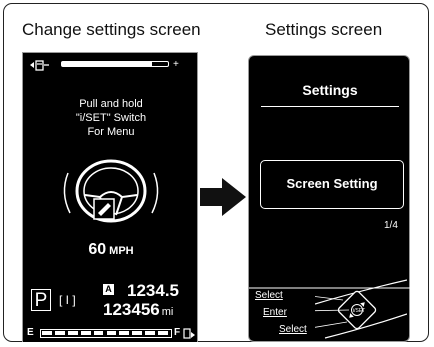 The height and width of the screenshot is (347, 434). I want to click on control-select-down-label: Select, so click(293, 329).